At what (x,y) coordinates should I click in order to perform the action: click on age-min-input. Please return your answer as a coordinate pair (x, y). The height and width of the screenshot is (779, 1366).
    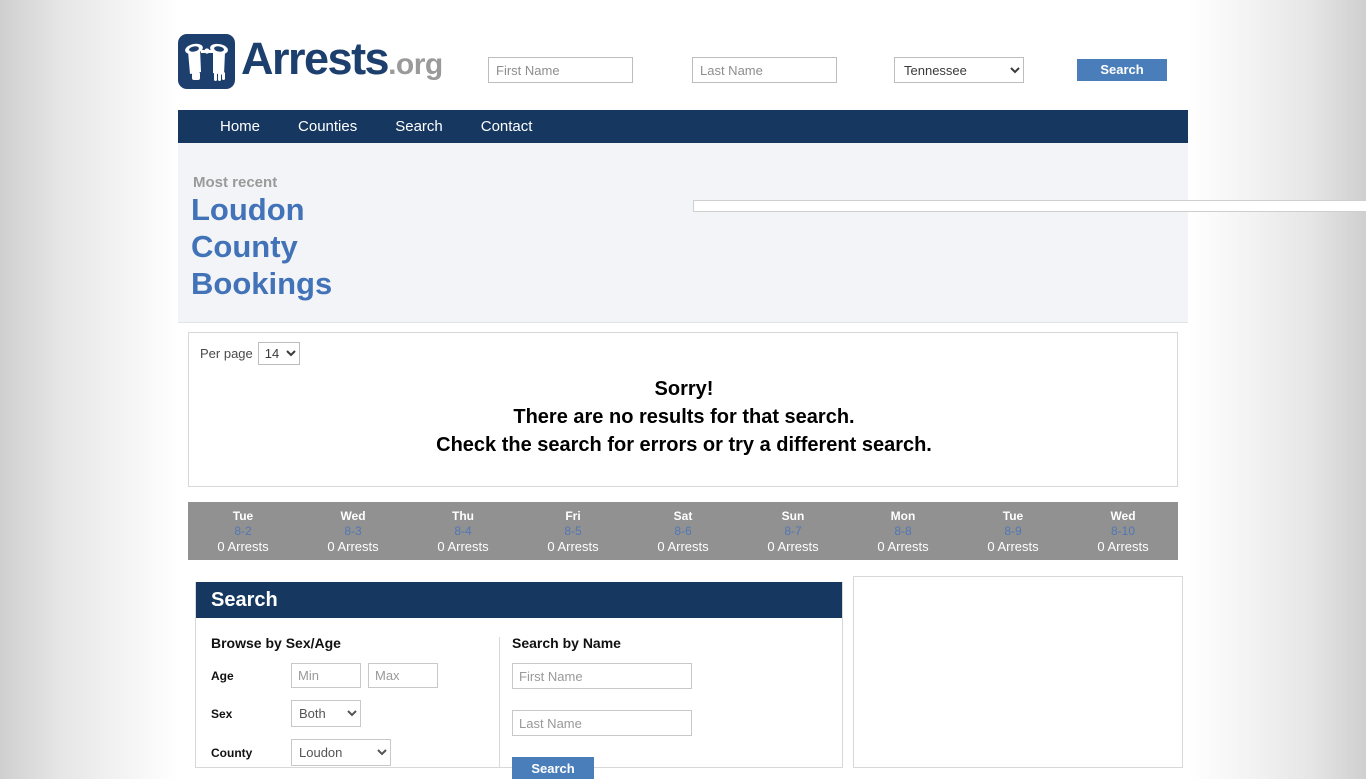
    Looking at the image, I should click on (326, 675).